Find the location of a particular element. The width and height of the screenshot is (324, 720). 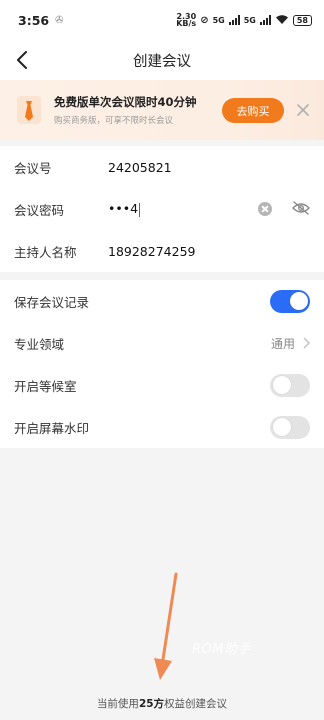

password-label: 会议密码 is located at coordinates (39, 210).